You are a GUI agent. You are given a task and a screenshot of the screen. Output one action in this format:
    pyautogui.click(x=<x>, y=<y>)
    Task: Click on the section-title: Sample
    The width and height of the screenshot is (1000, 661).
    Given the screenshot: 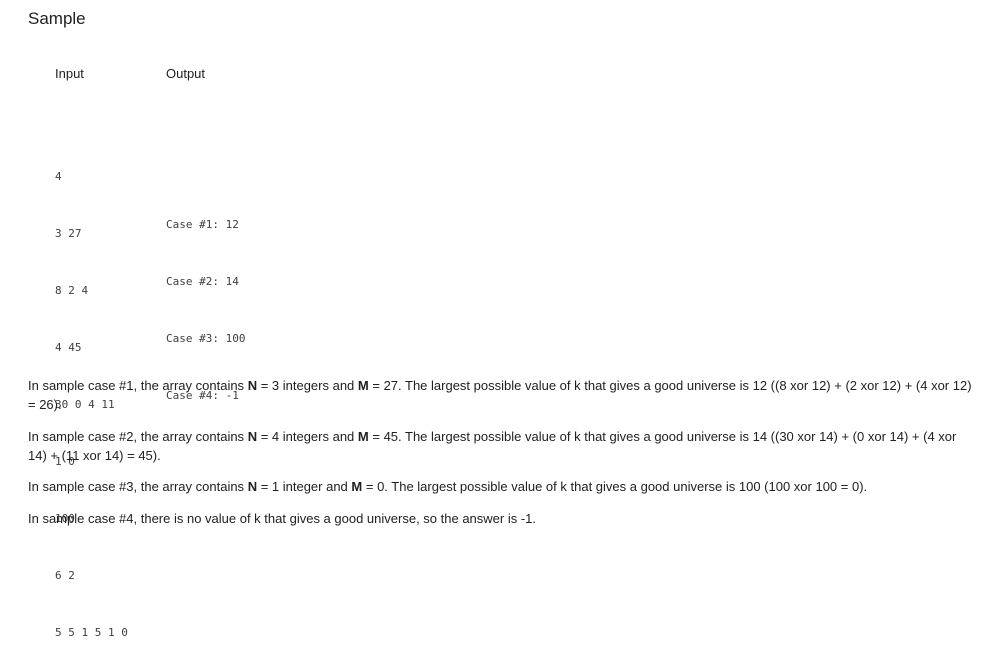 What is the action you would take?
    pyautogui.click(x=57, y=18)
    